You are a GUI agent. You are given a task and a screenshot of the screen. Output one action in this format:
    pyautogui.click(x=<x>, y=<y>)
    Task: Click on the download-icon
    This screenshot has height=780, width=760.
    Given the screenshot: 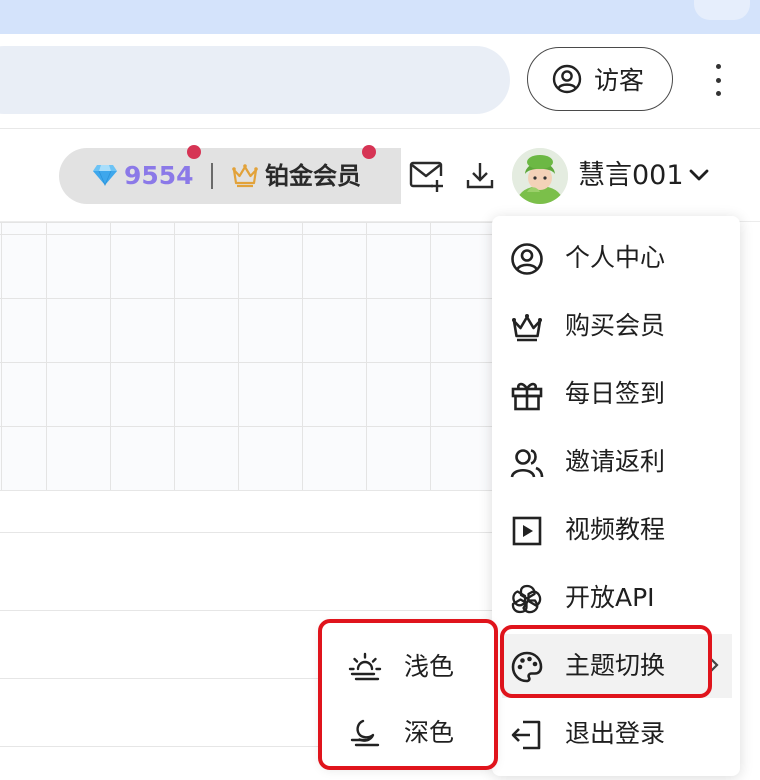 What is the action you would take?
    pyautogui.click(x=480, y=176)
    